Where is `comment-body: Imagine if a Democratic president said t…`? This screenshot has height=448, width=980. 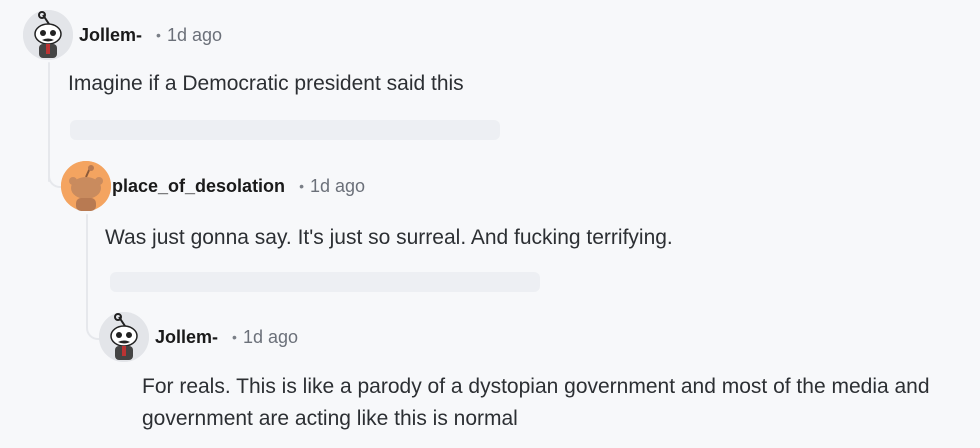 comment-body: Imagine if a Democratic president said t… is located at coordinates (266, 83).